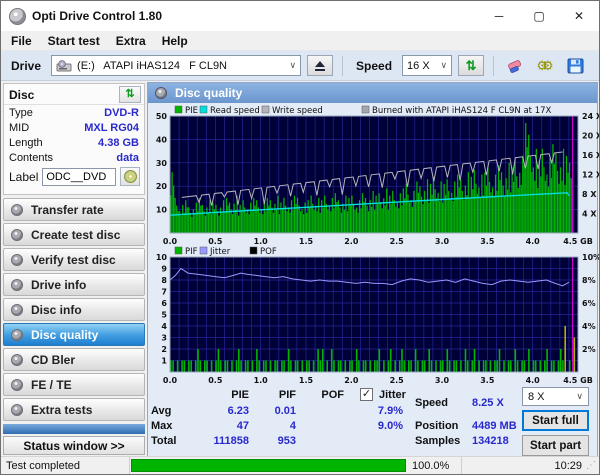 The height and width of the screenshot is (475, 600). Describe the element at coordinates (22, 94) in the screenshot. I see `disc-panel-title: Disc` at that location.